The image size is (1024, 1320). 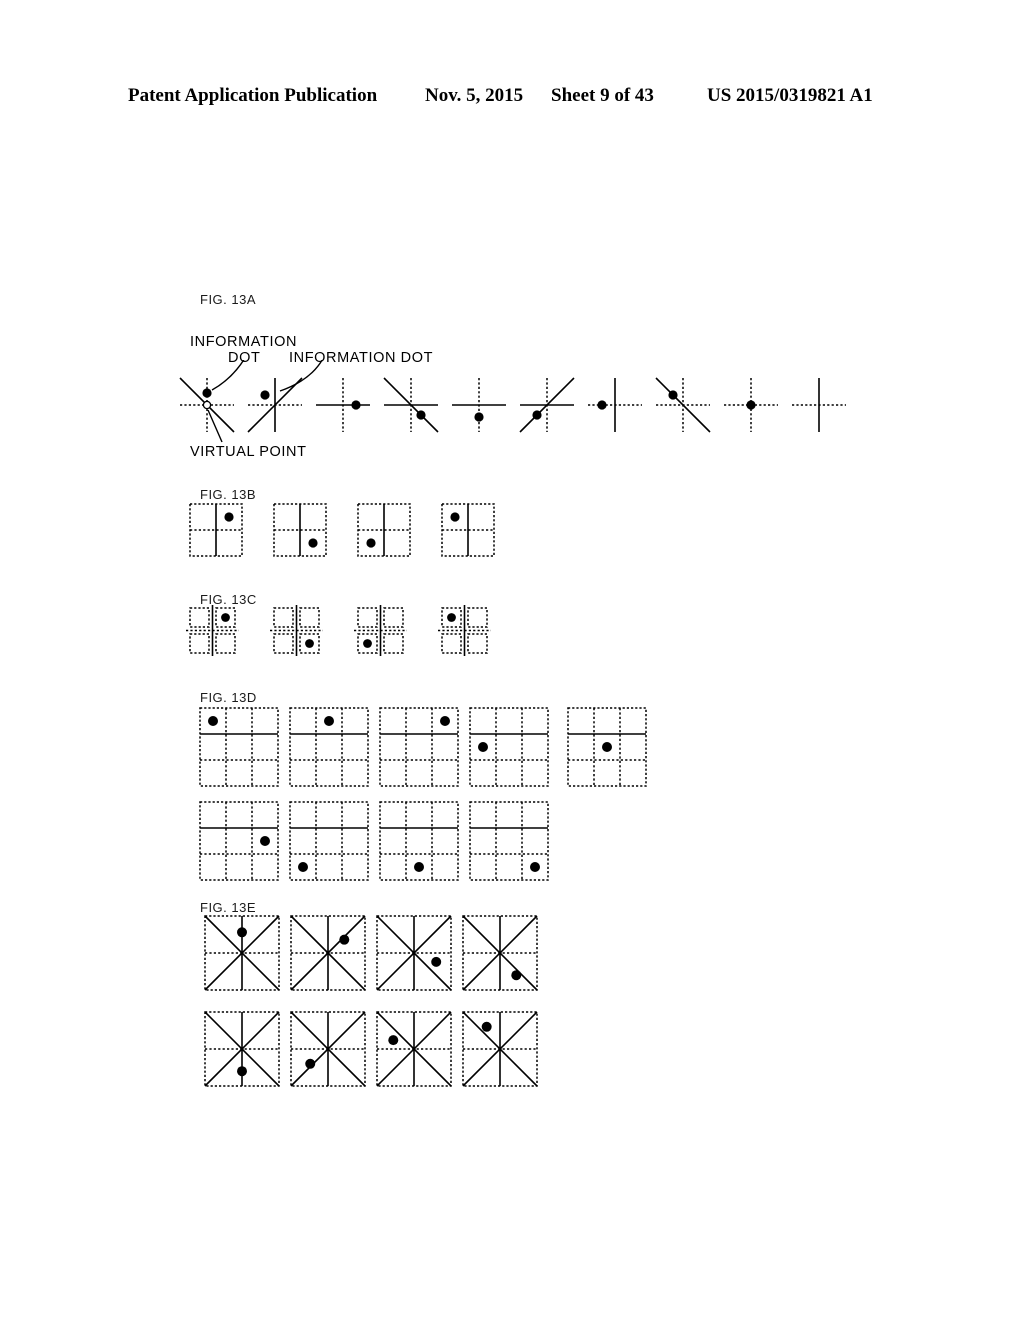 I want to click on header-sheet-number: Sheet 9 of 43, so click(x=602, y=95).